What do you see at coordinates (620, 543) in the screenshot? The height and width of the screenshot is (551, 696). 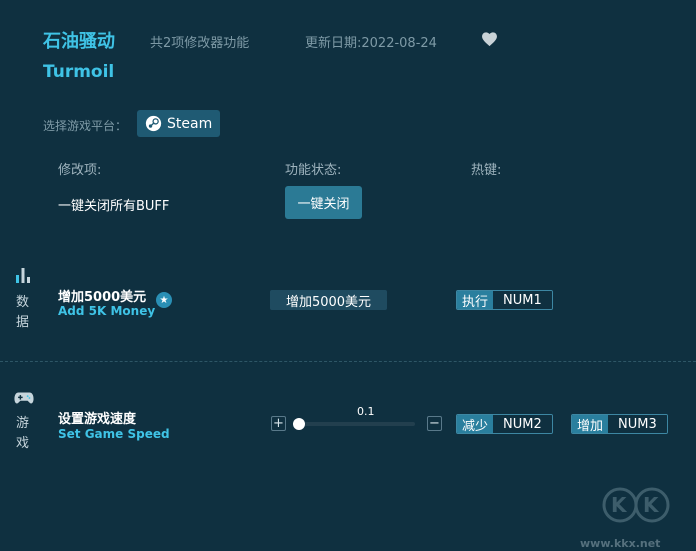 I see `watermark-url: www.kkx.net` at bounding box center [620, 543].